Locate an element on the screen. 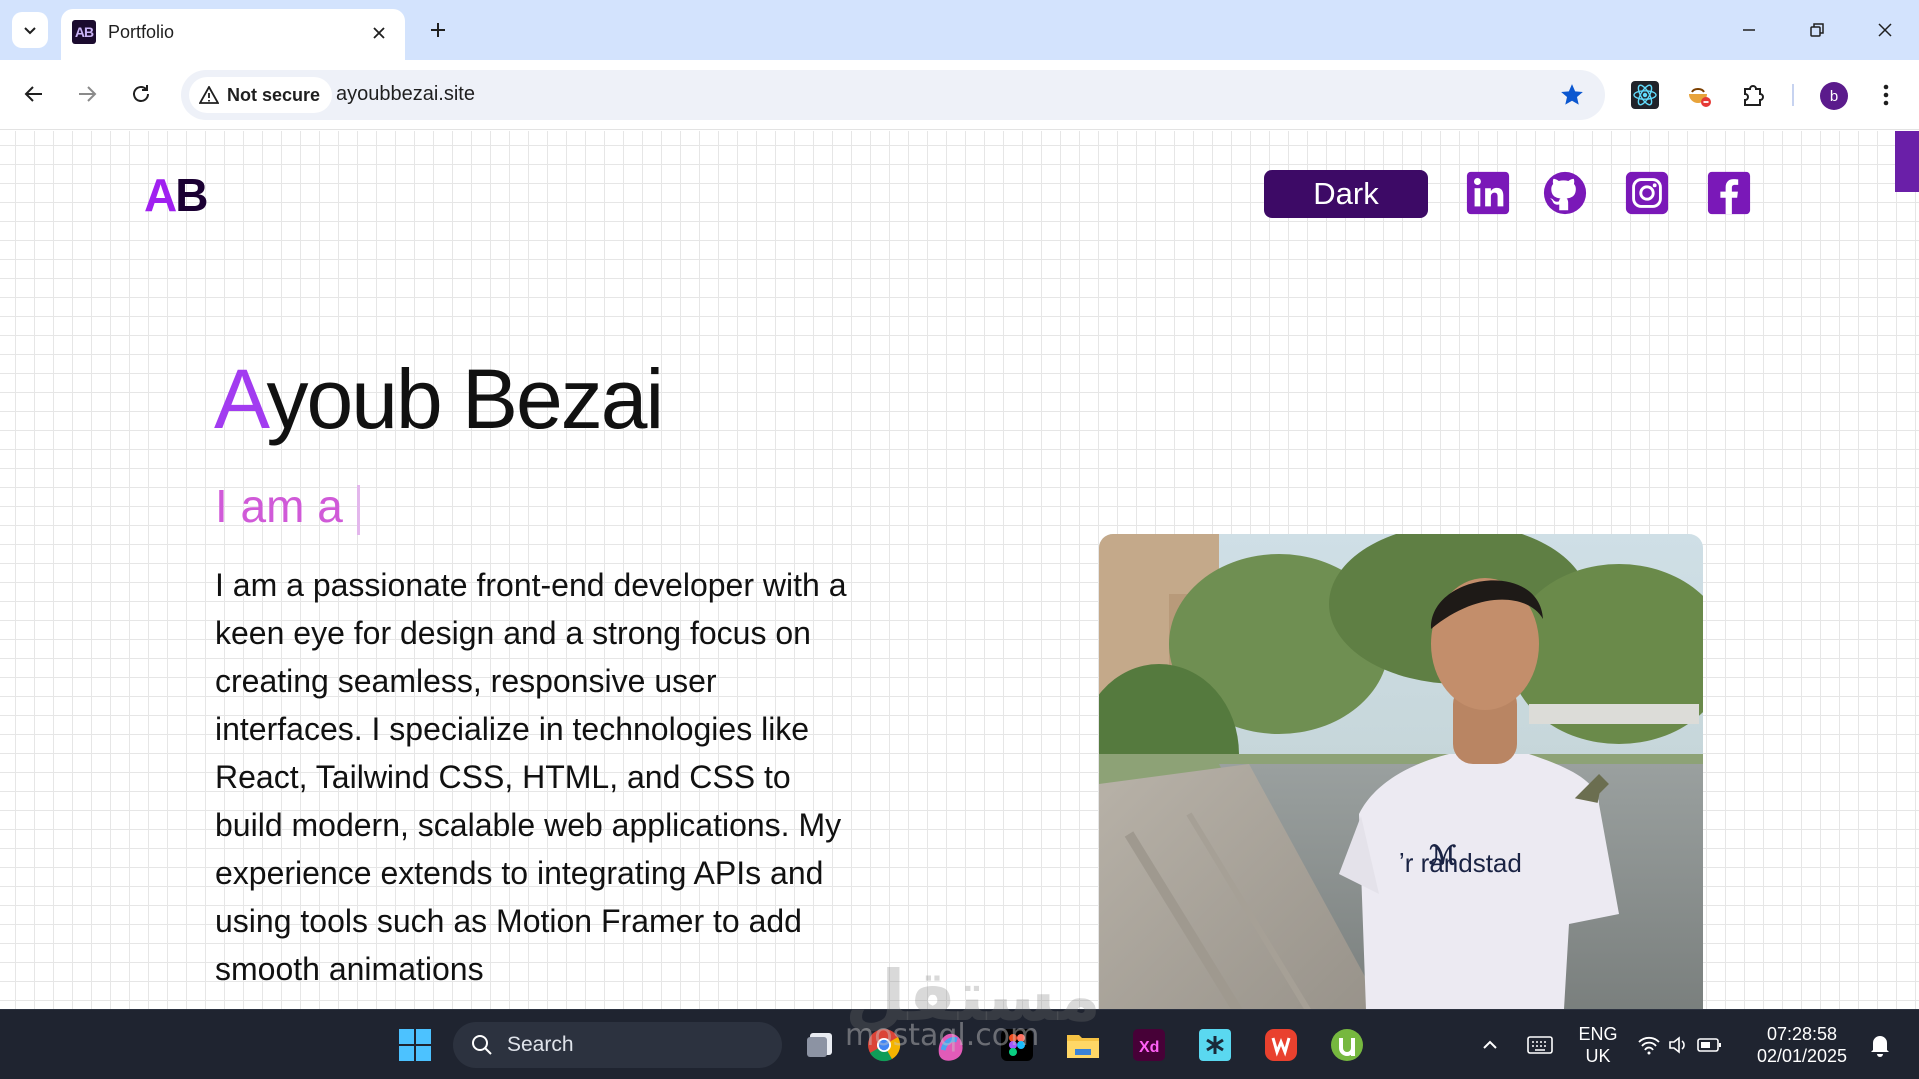  browser-tab-active: AB Portfolio is located at coordinates (233, 34).